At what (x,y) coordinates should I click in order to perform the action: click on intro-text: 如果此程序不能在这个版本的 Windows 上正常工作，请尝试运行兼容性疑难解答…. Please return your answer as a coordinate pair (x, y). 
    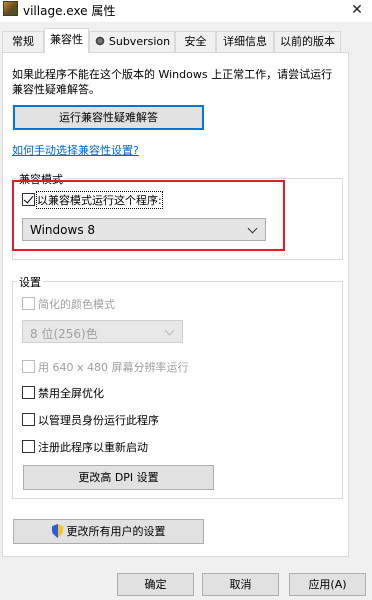
    Looking at the image, I should click on (172, 82).